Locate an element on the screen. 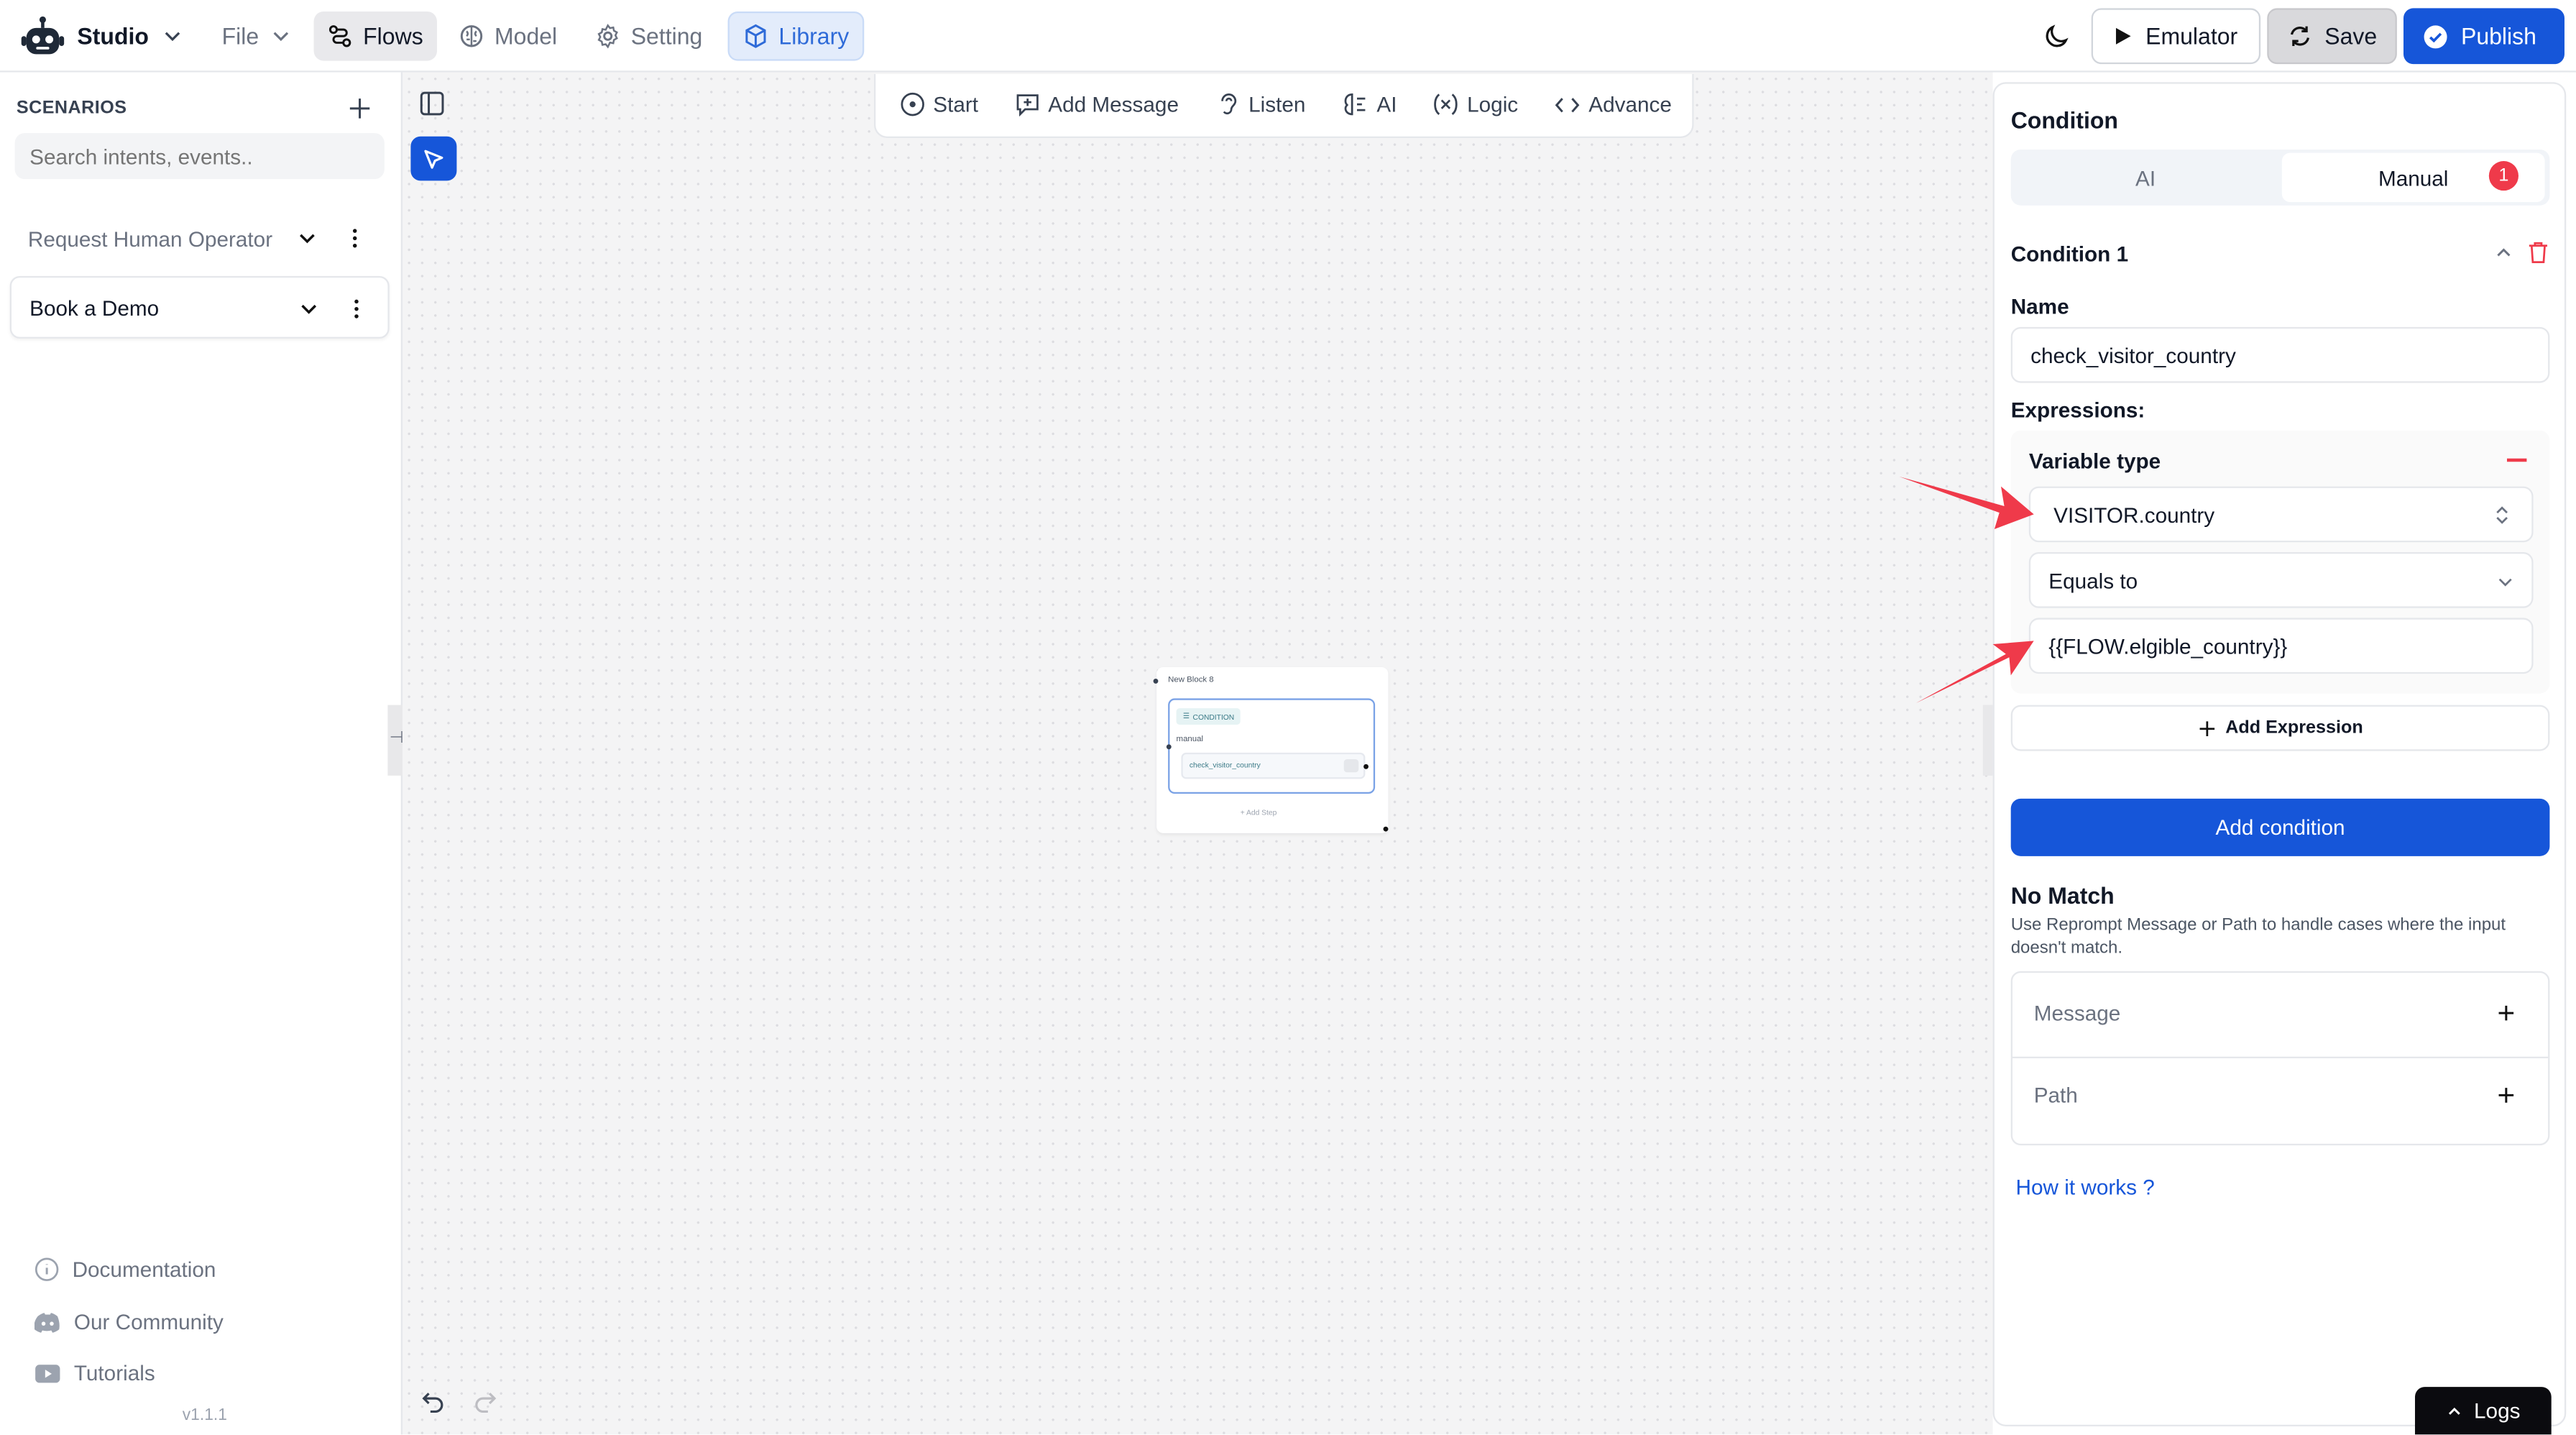 Image resolution: width=2576 pixels, height=1435 pixels. tab-model: Model is located at coordinates (507, 36).